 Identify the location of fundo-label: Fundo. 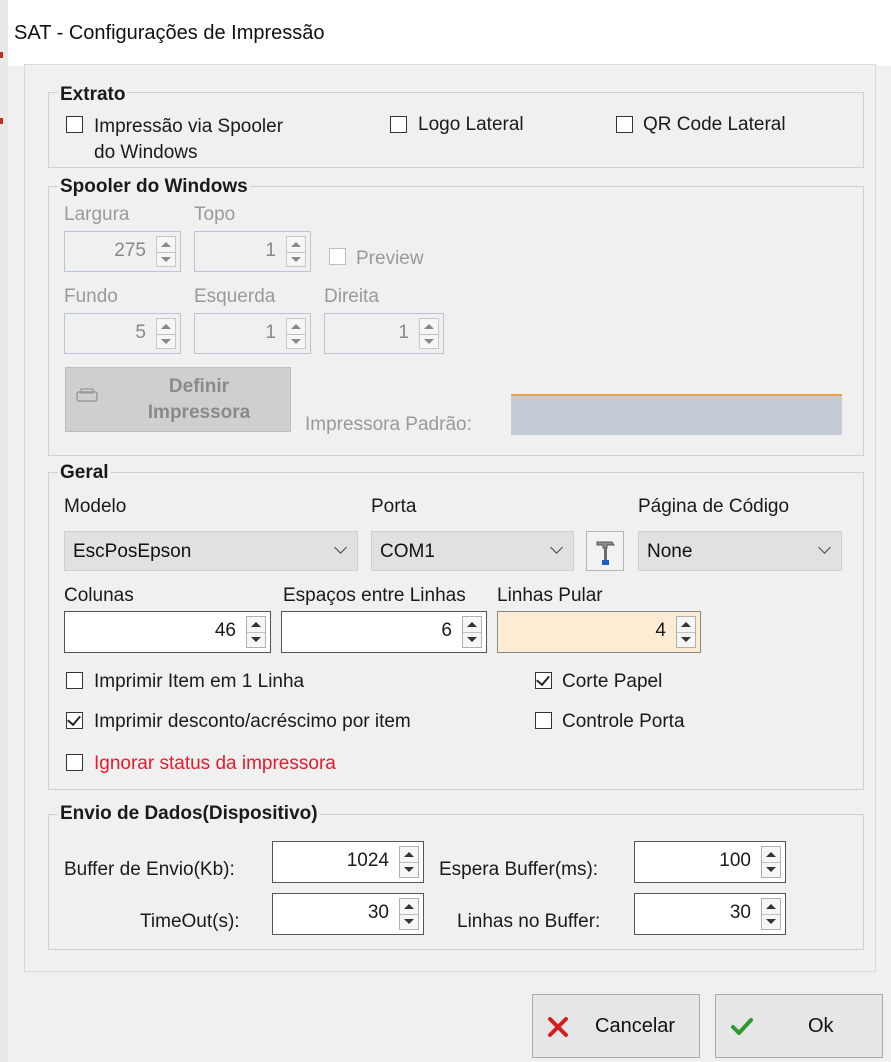
(91, 296).